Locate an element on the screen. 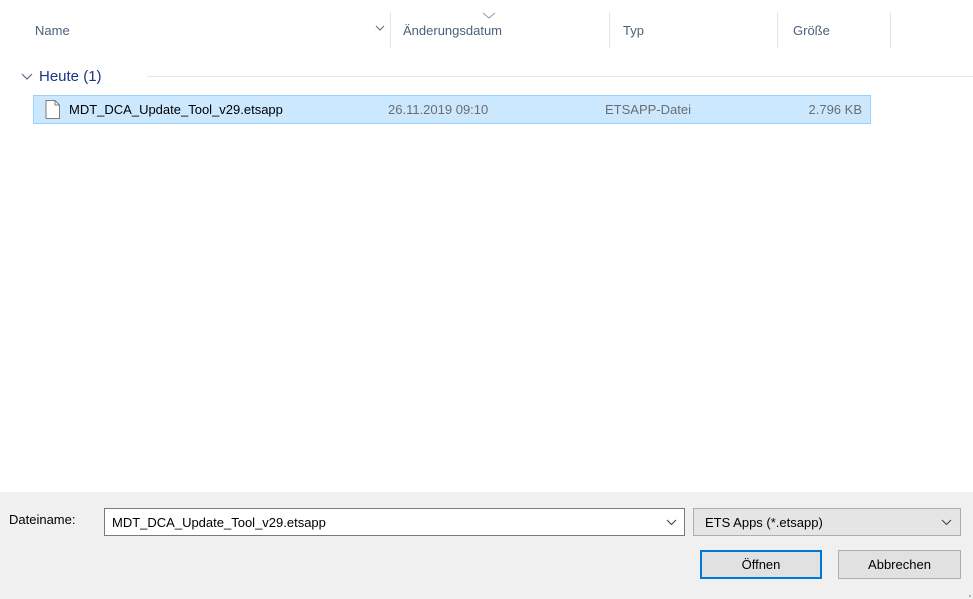 This screenshot has height=599, width=973. column-header-size-label: Größe is located at coordinates (811, 30).